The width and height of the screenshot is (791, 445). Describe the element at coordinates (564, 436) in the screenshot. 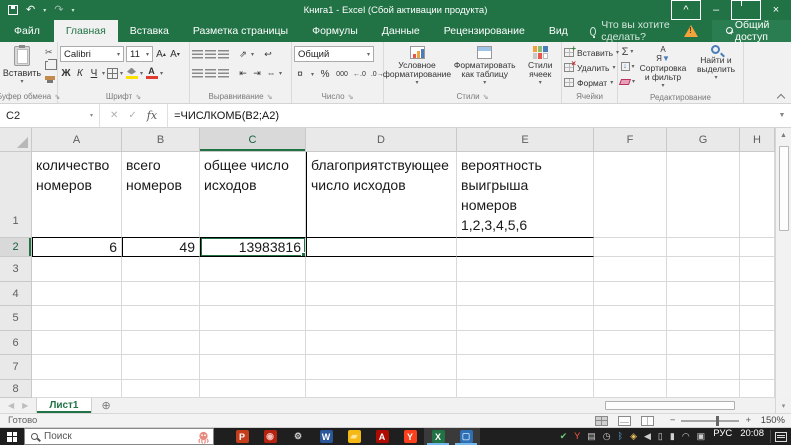

I see `antivirus-icon: ✔` at that location.